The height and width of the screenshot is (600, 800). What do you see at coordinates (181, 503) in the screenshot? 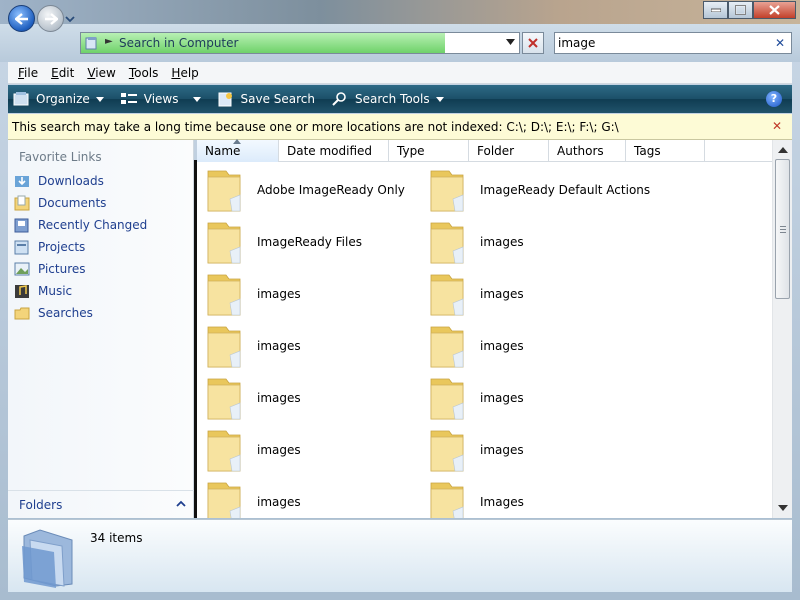
I see `chevron-up-icon` at bounding box center [181, 503].